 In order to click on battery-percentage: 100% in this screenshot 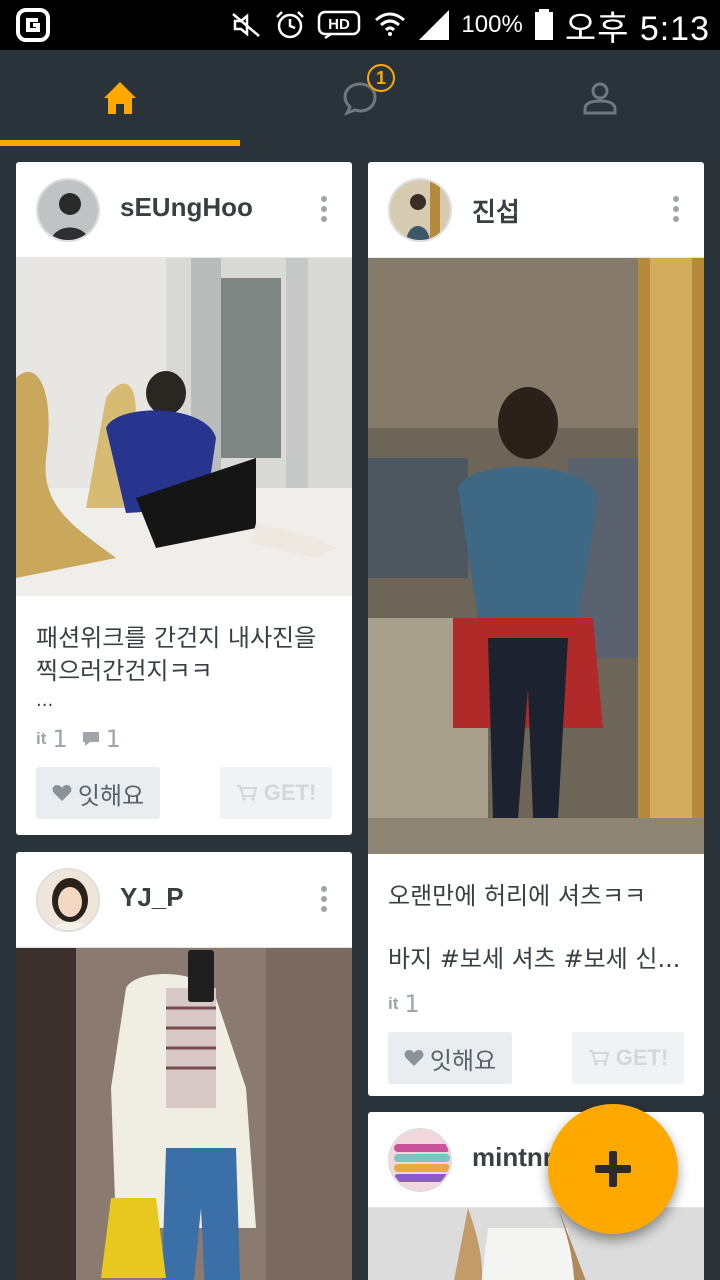, I will do `click(492, 24)`.